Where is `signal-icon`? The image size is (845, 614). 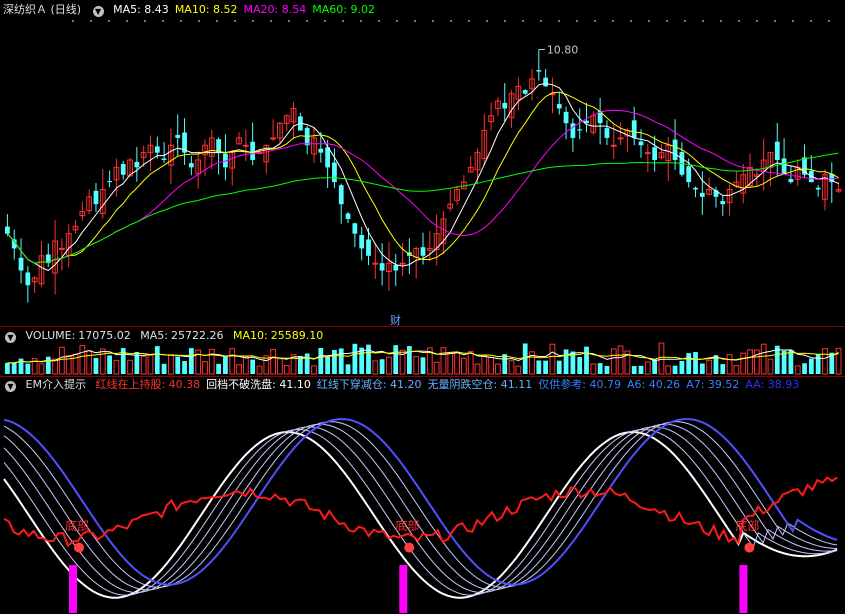 signal-icon is located at coordinates (749, 547).